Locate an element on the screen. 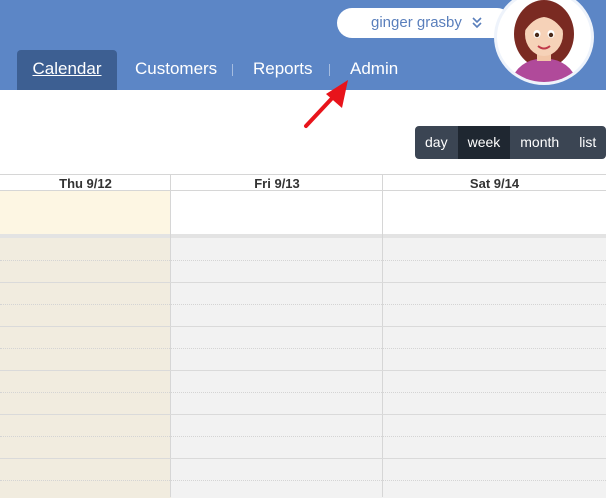  day-header: Fri 9/13 is located at coordinates (277, 182).